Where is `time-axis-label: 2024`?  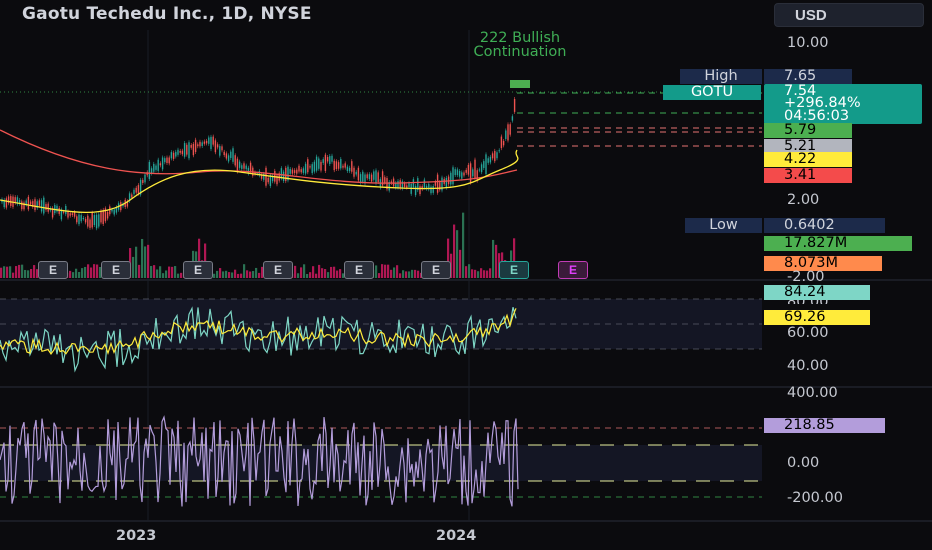
time-axis-label: 2024 is located at coordinates (456, 536).